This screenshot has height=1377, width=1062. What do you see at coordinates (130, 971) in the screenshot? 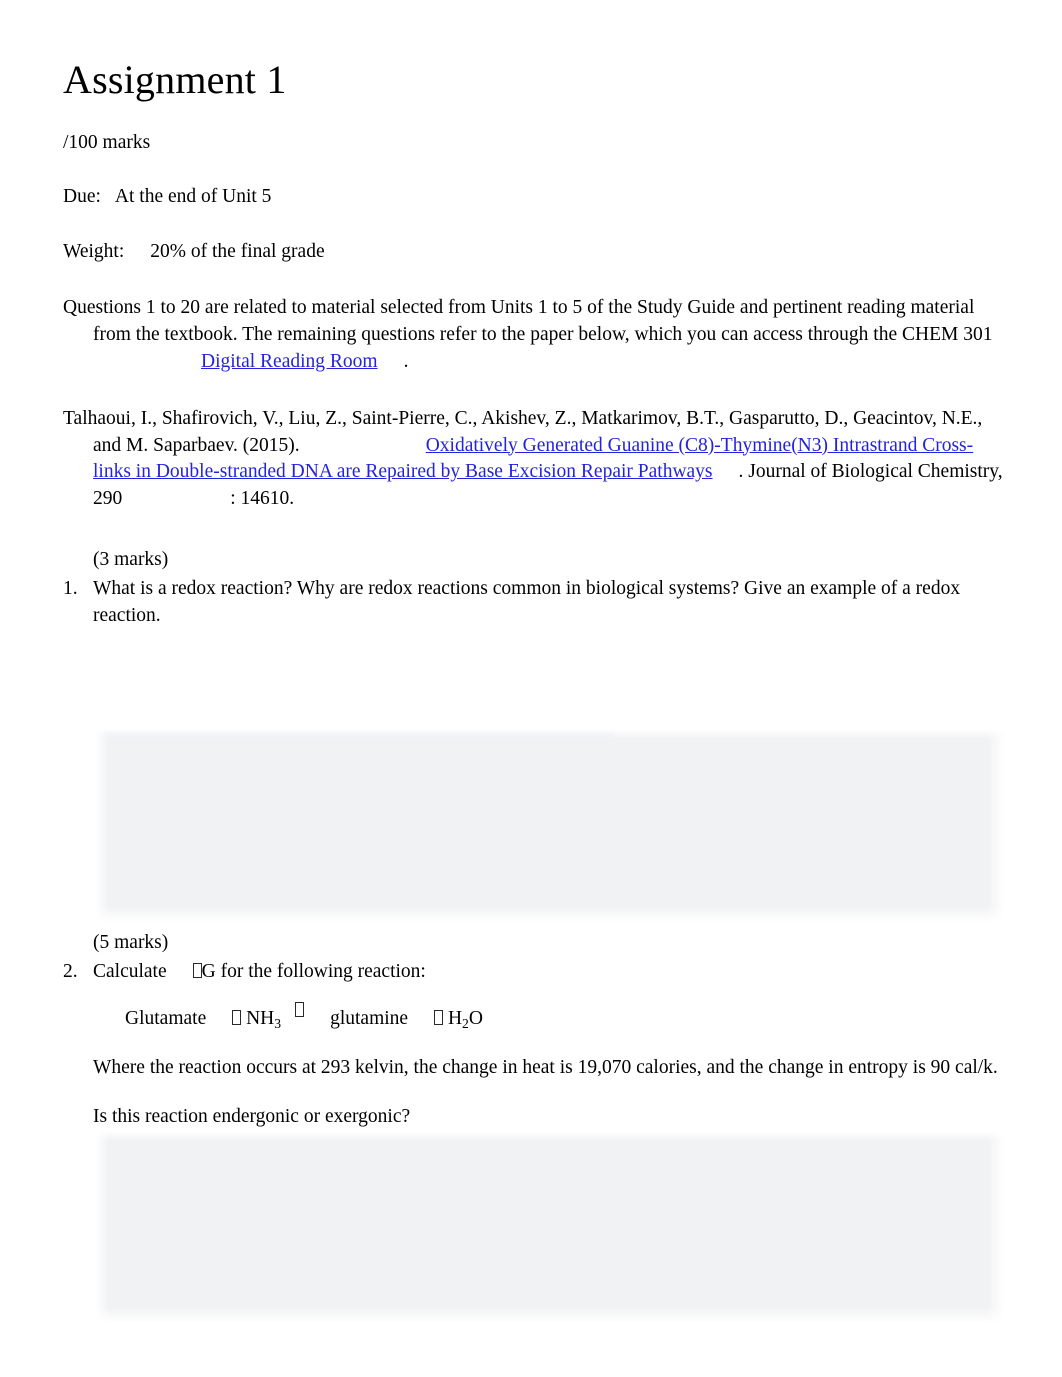
I see `question-2-prompt: Calculate` at bounding box center [130, 971].